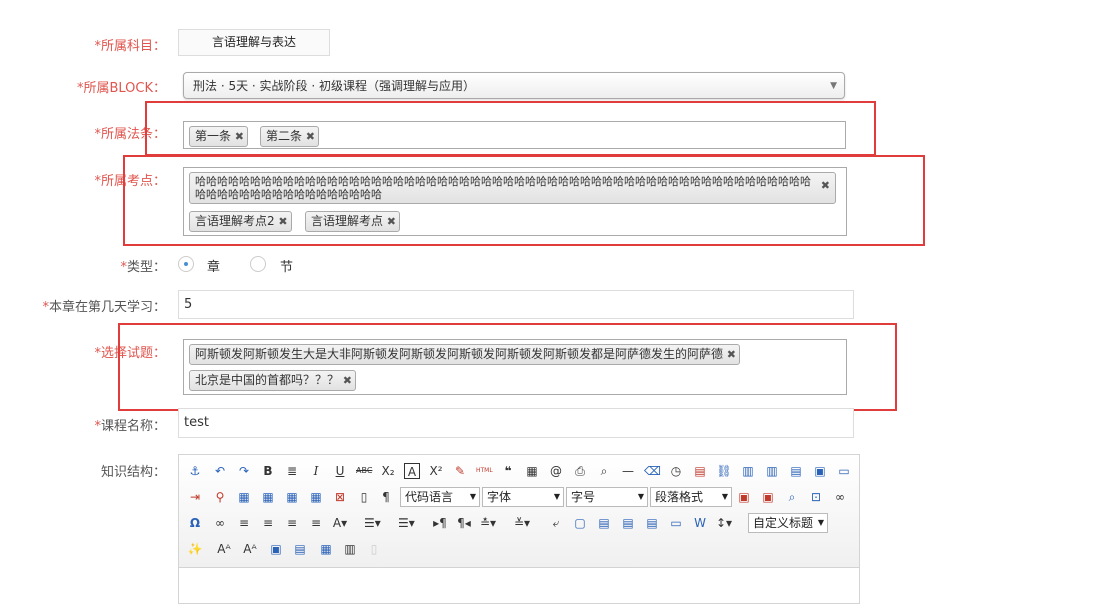 This screenshot has height=604, width=1105. Describe the element at coordinates (484, 471) in the screenshot. I see `html-source-icon: HTML` at that location.